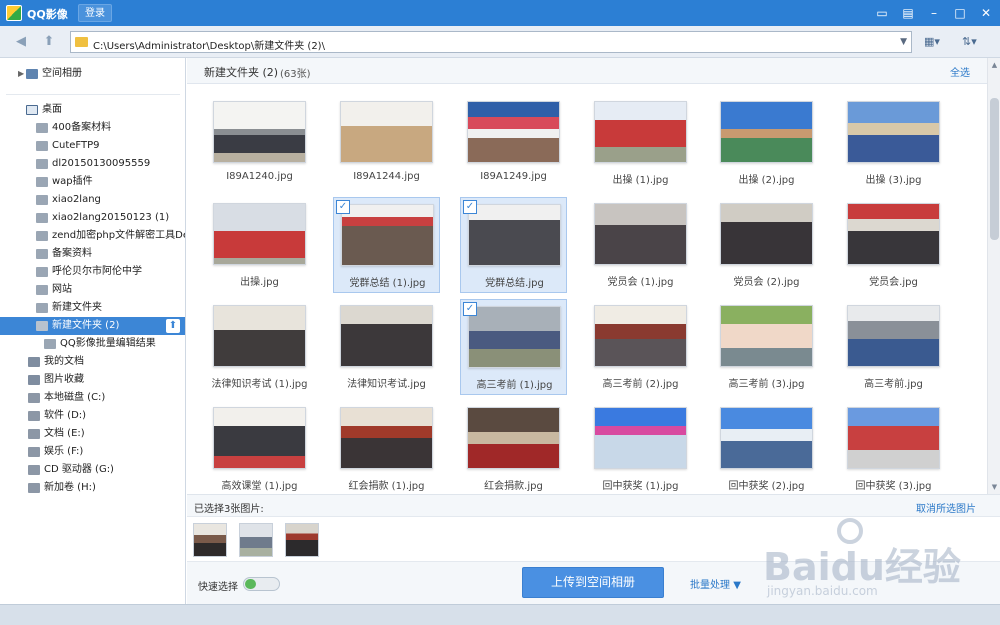 The image size is (1000, 625). Describe the element at coordinates (261, 584) in the screenshot. I see `quick-select-toggle` at that location.